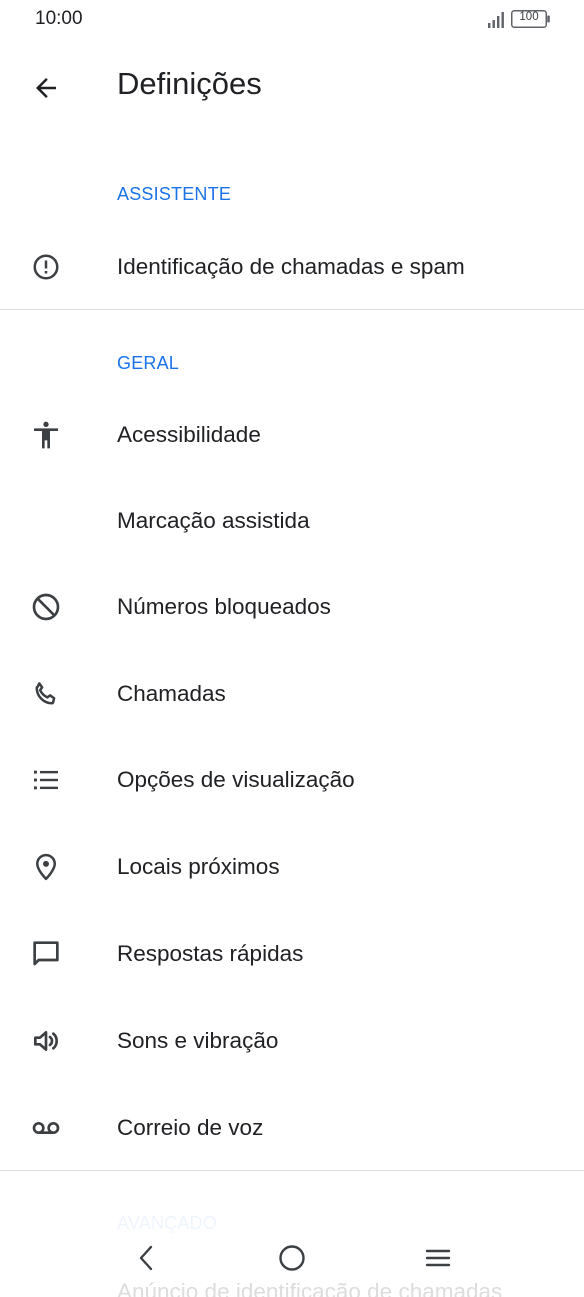  What do you see at coordinates (46, 780) in the screenshot?
I see `list-icon` at bounding box center [46, 780].